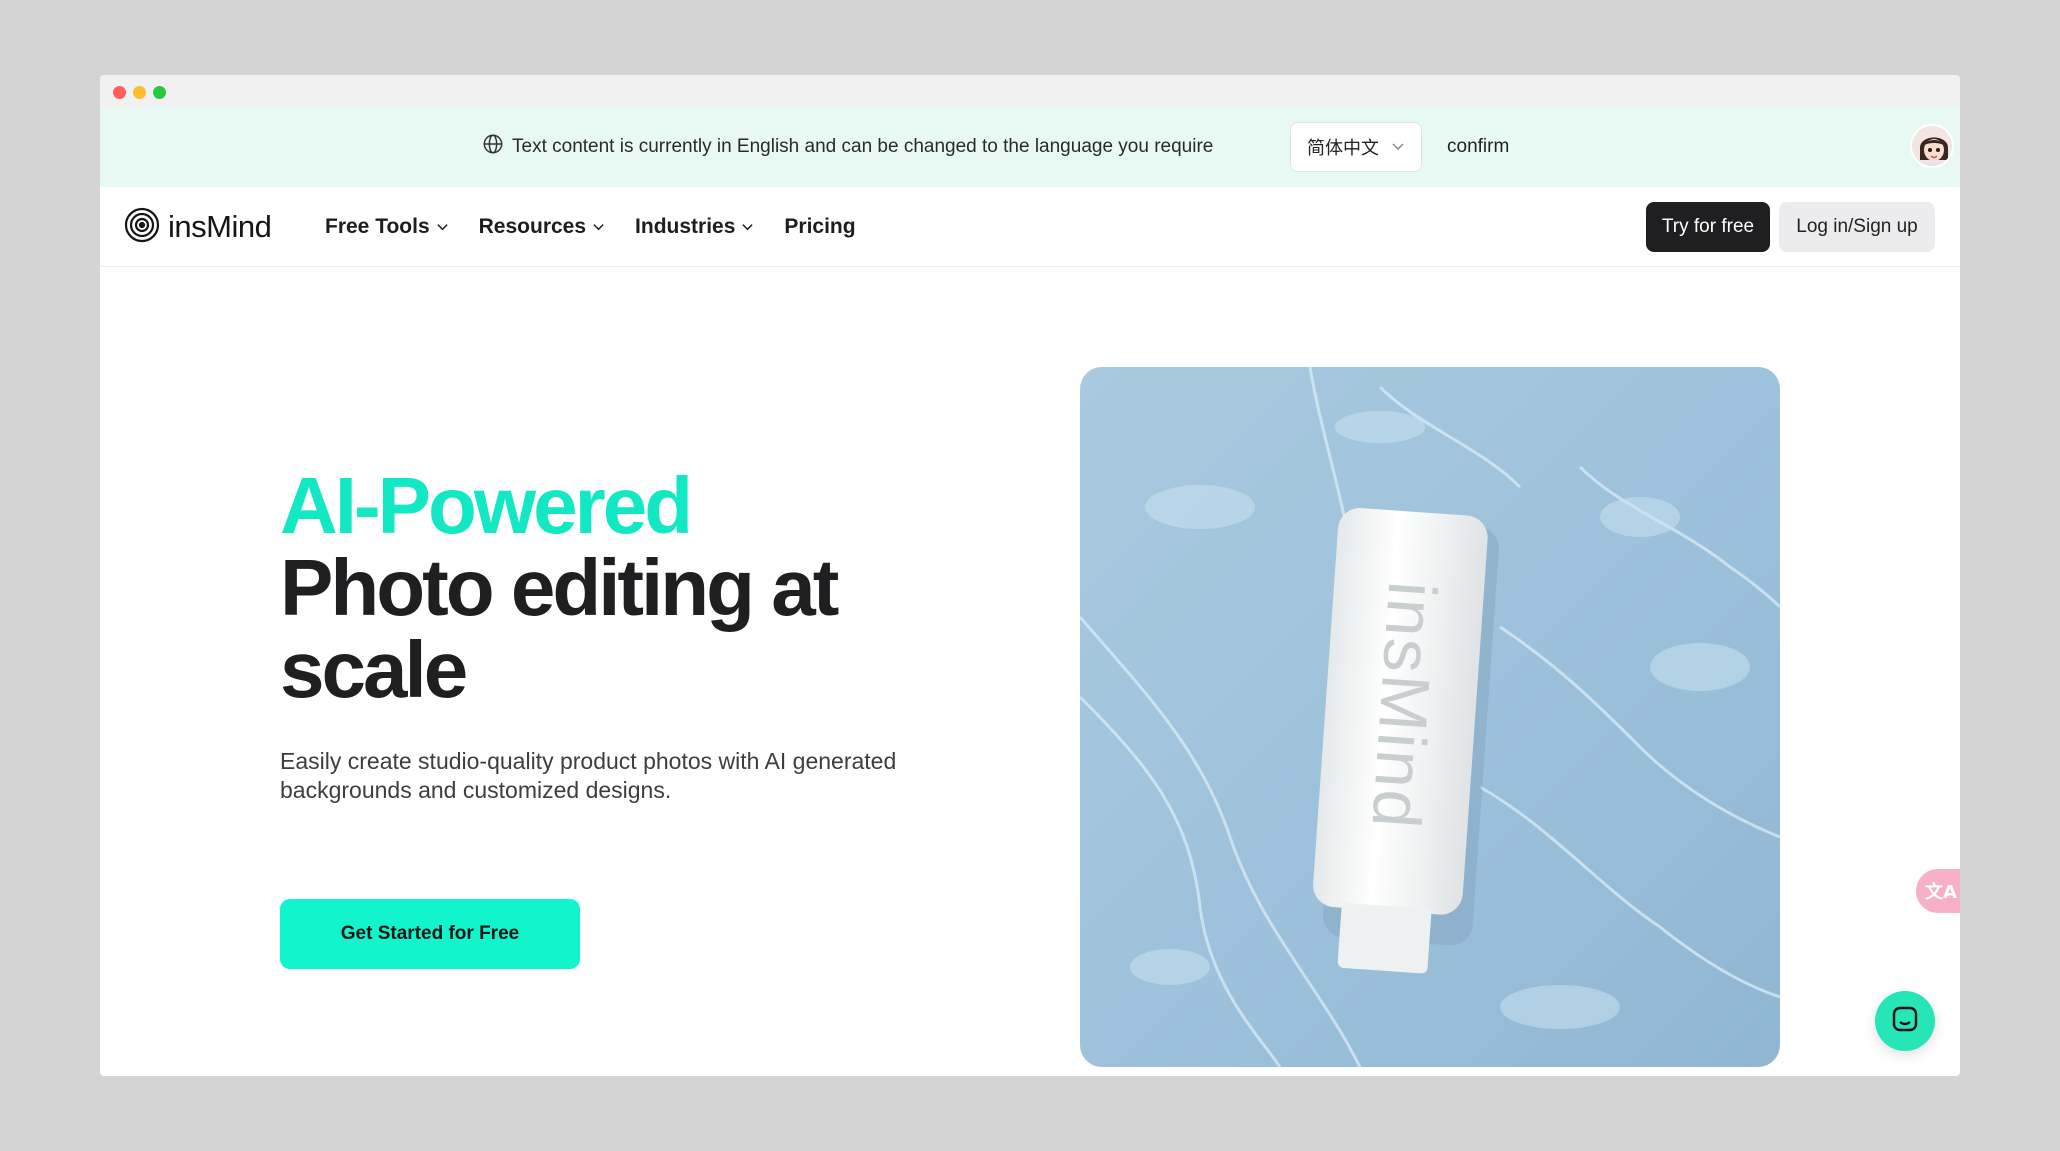  What do you see at coordinates (1478, 147) in the screenshot?
I see `confirm-language-button: confirm` at bounding box center [1478, 147].